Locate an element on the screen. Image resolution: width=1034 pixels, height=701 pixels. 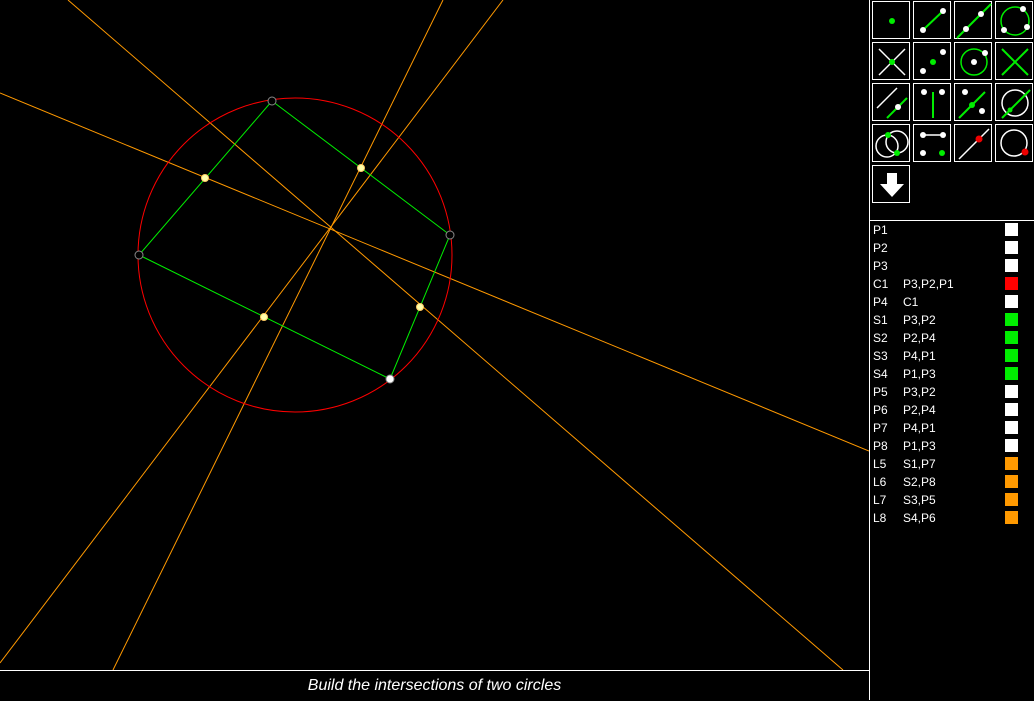
point-P4 is located at coordinates (450, 235).